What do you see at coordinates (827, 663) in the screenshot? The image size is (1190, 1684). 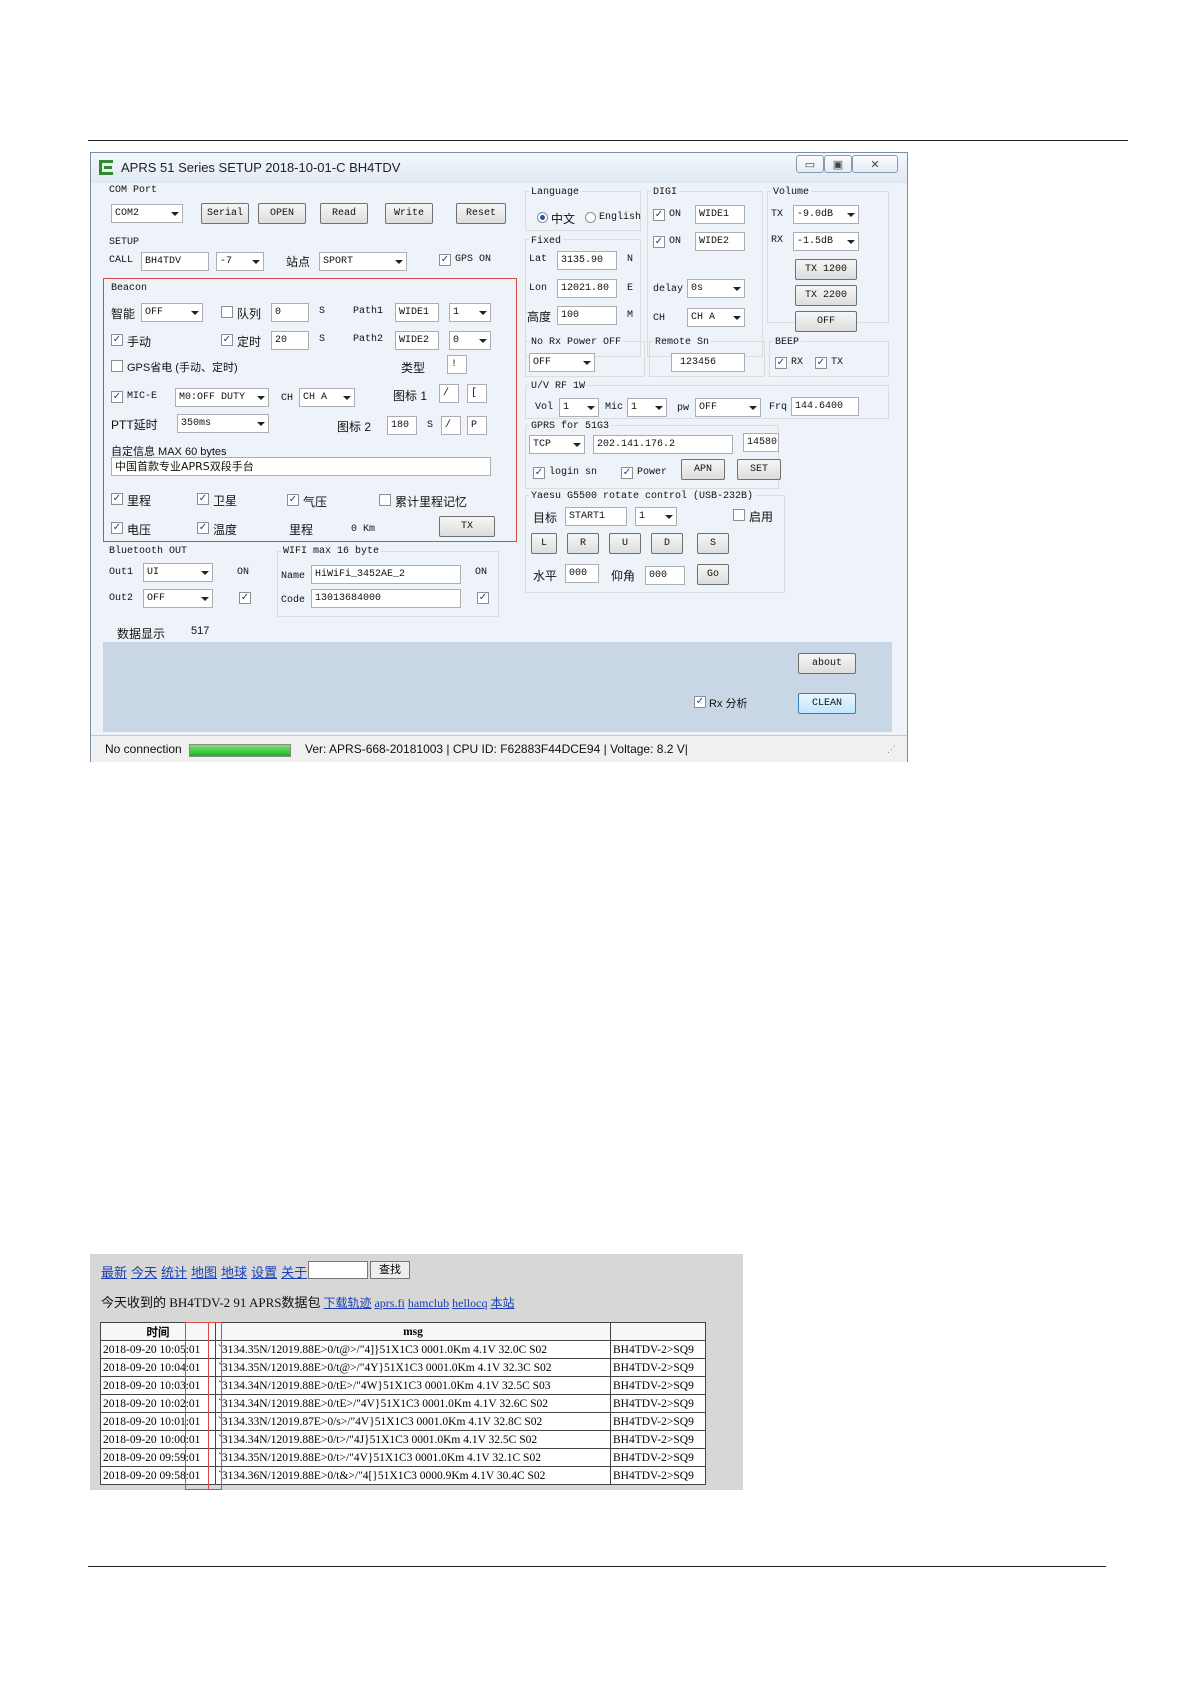 I see `about-button: about` at bounding box center [827, 663].